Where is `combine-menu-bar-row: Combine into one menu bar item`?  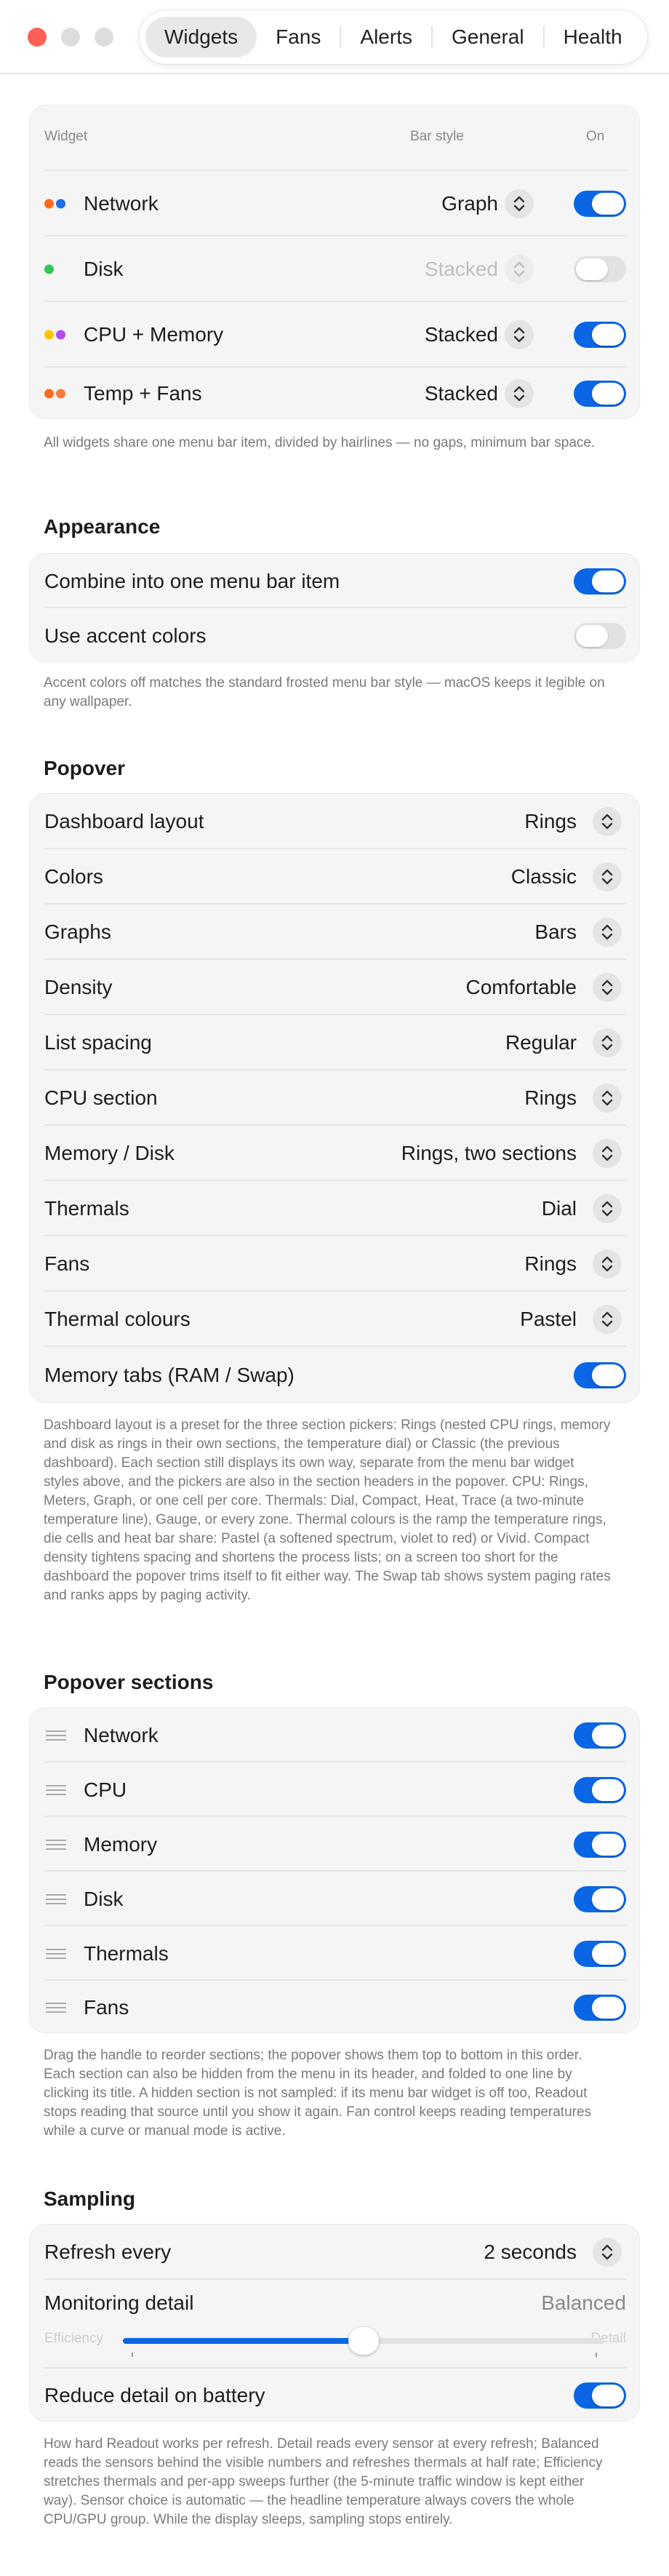
combine-menu-bar-row: Combine into one menu bar item is located at coordinates (335, 581).